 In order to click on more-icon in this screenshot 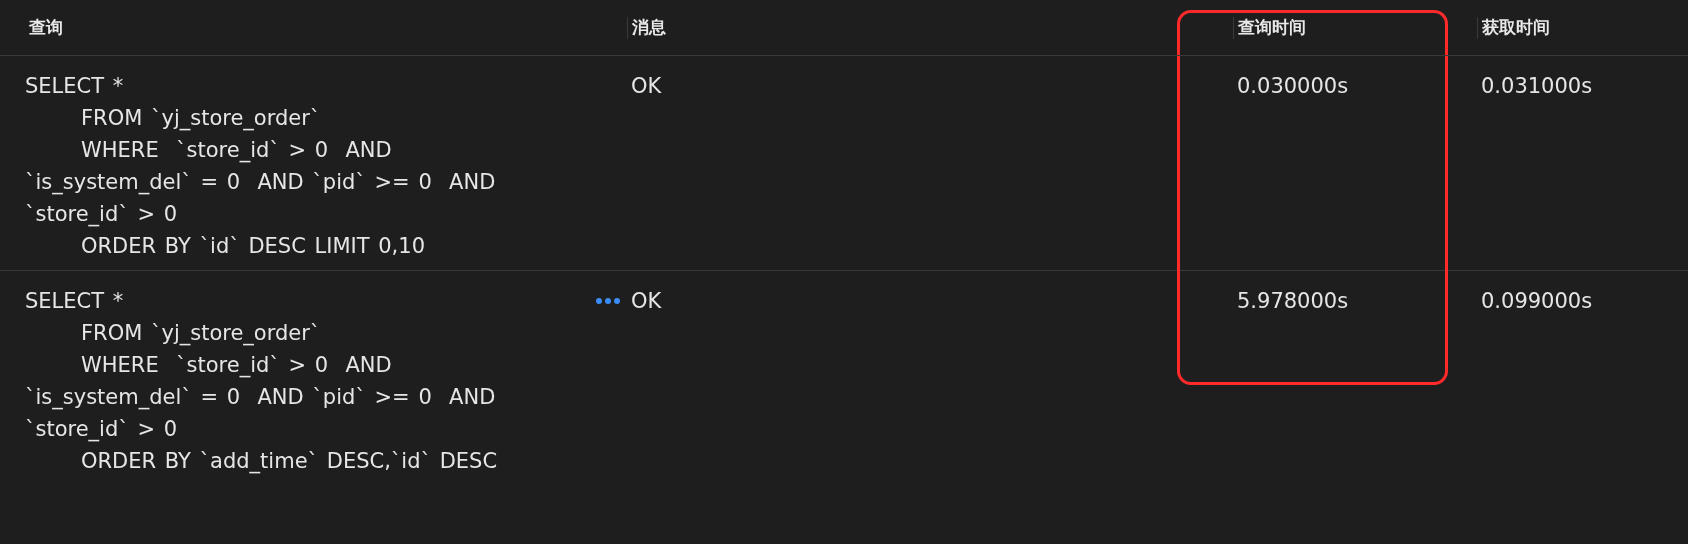, I will do `click(608, 301)`.